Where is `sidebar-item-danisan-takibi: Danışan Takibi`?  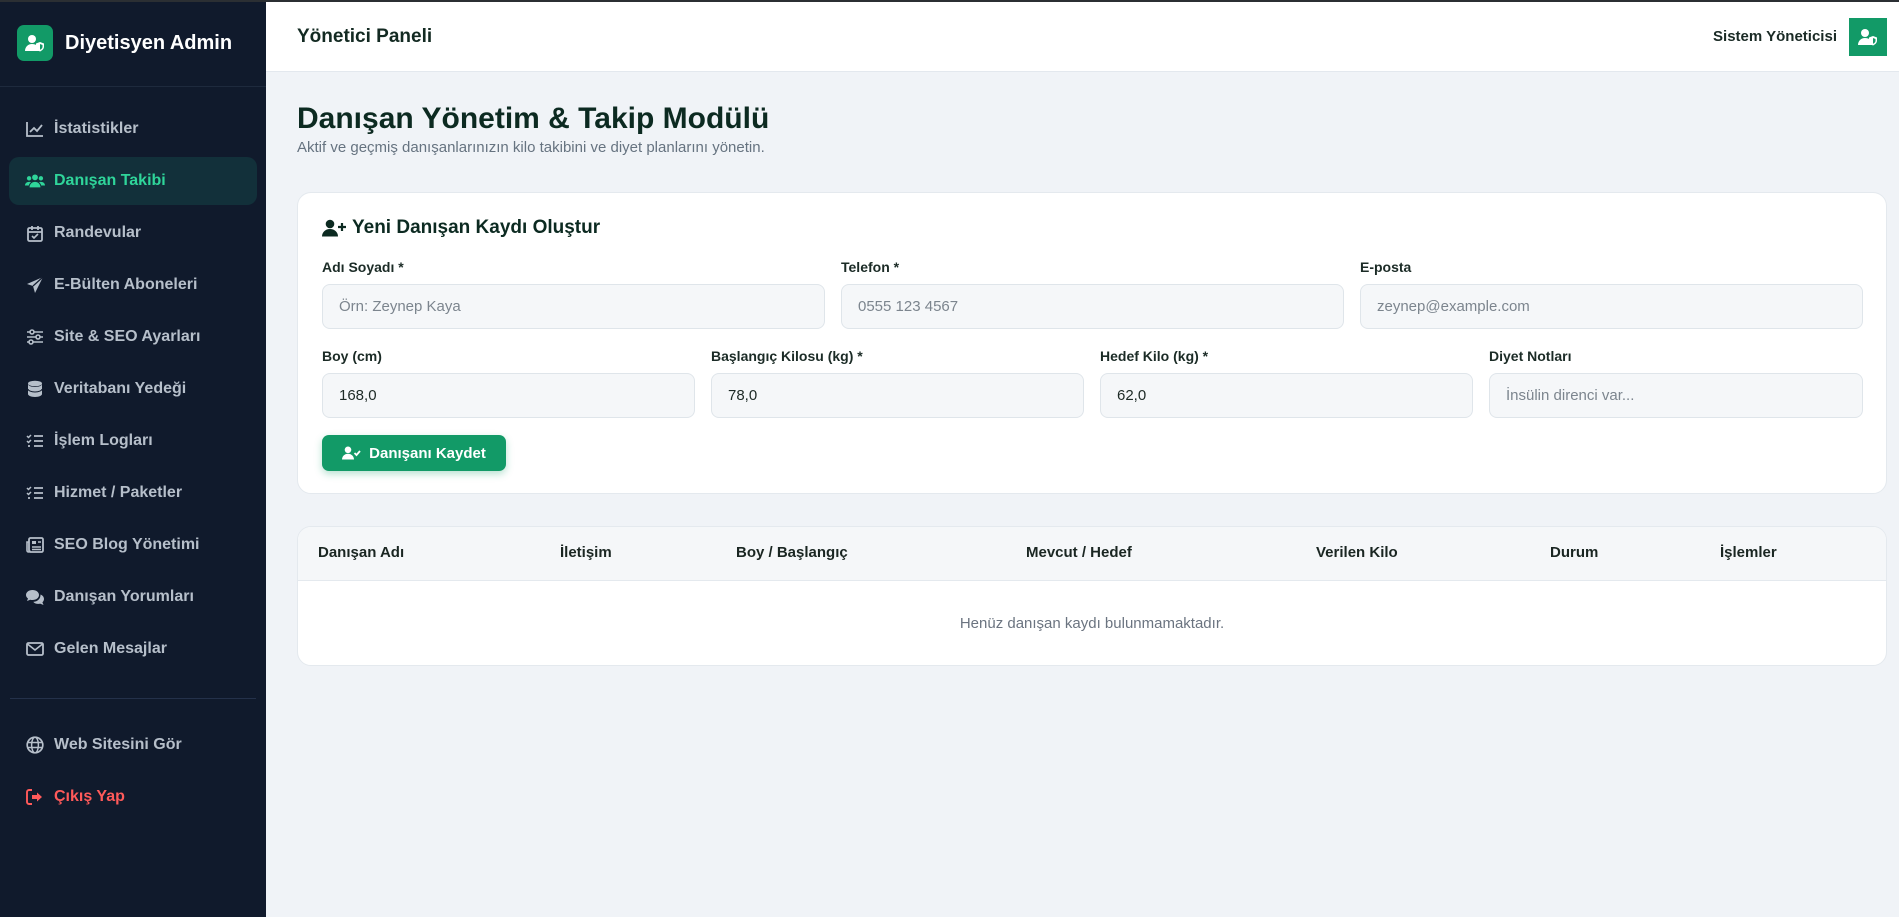
sidebar-item-danisan-takibi: Danışan Takibi is located at coordinates (133, 181).